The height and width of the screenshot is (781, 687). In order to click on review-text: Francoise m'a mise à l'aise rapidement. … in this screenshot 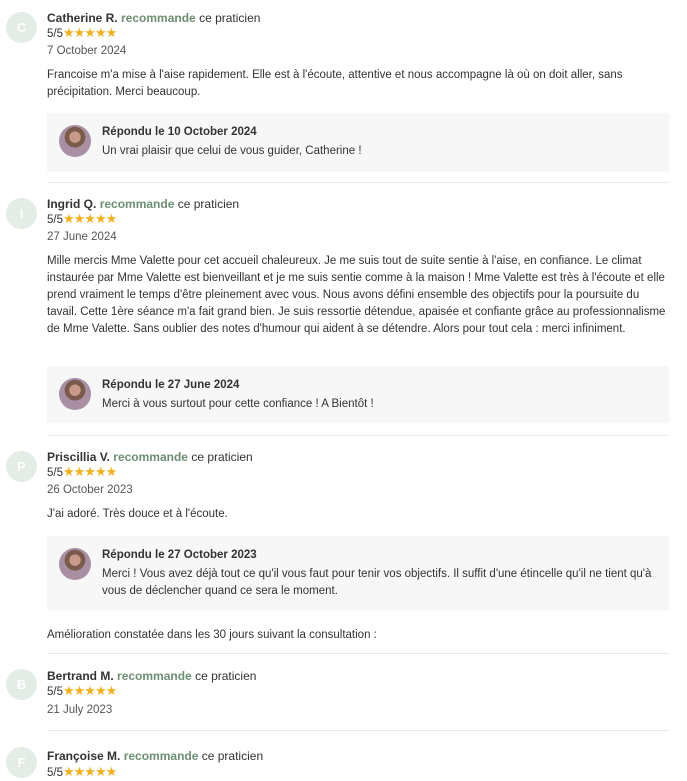, I will do `click(335, 83)`.